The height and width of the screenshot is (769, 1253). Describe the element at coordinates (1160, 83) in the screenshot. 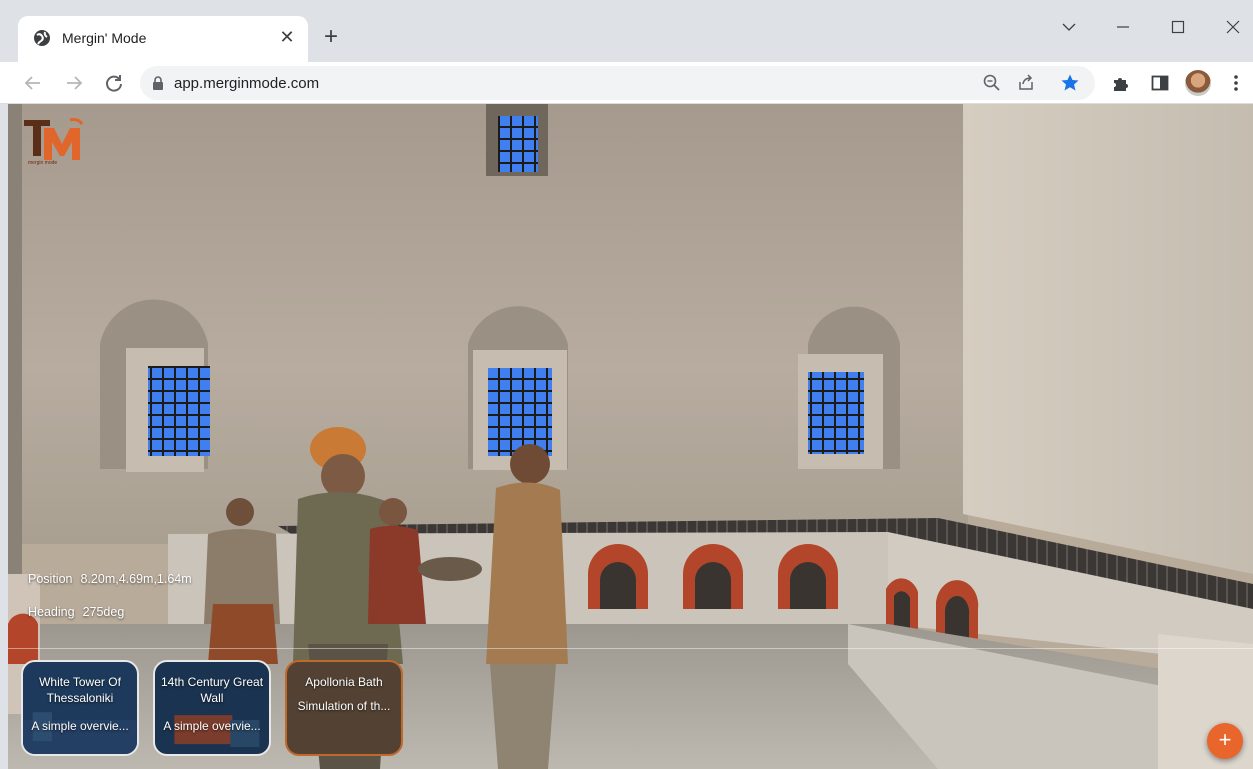

I see `side-panel-icon` at that location.